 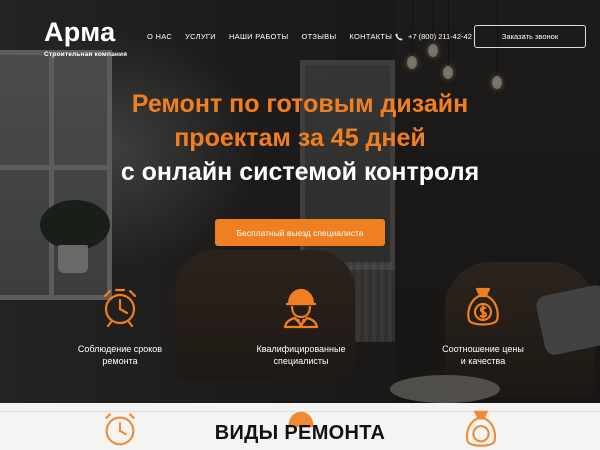 What do you see at coordinates (483, 355) in the screenshot?
I see `feature-price-quality-text: Соотношение цены и качества` at bounding box center [483, 355].